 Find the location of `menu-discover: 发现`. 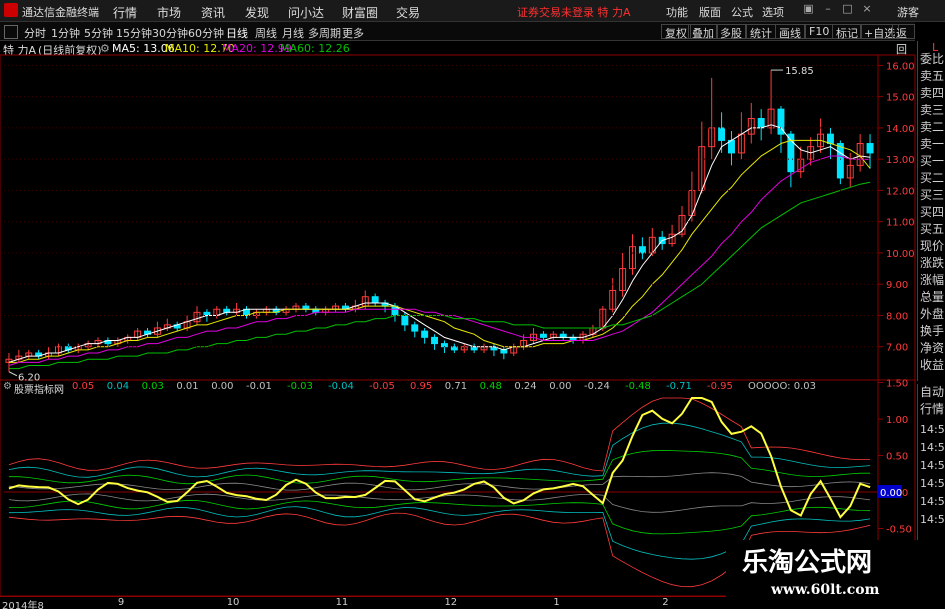

menu-discover: 发现 is located at coordinates (257, 12).